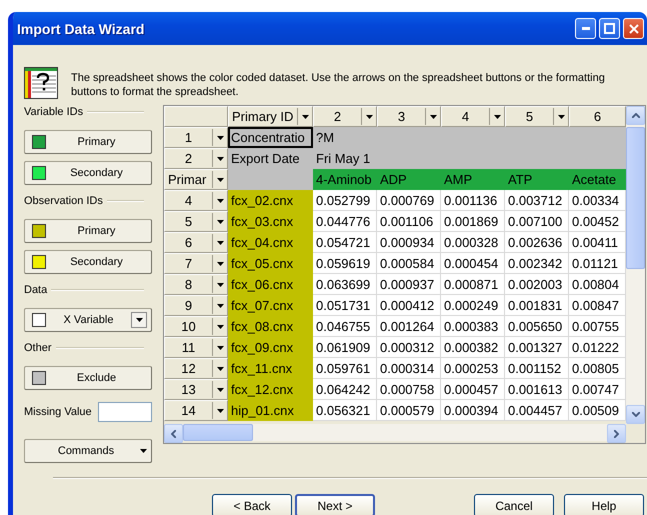  I want to click on horizontal-scrollbar, so click(395, 432).